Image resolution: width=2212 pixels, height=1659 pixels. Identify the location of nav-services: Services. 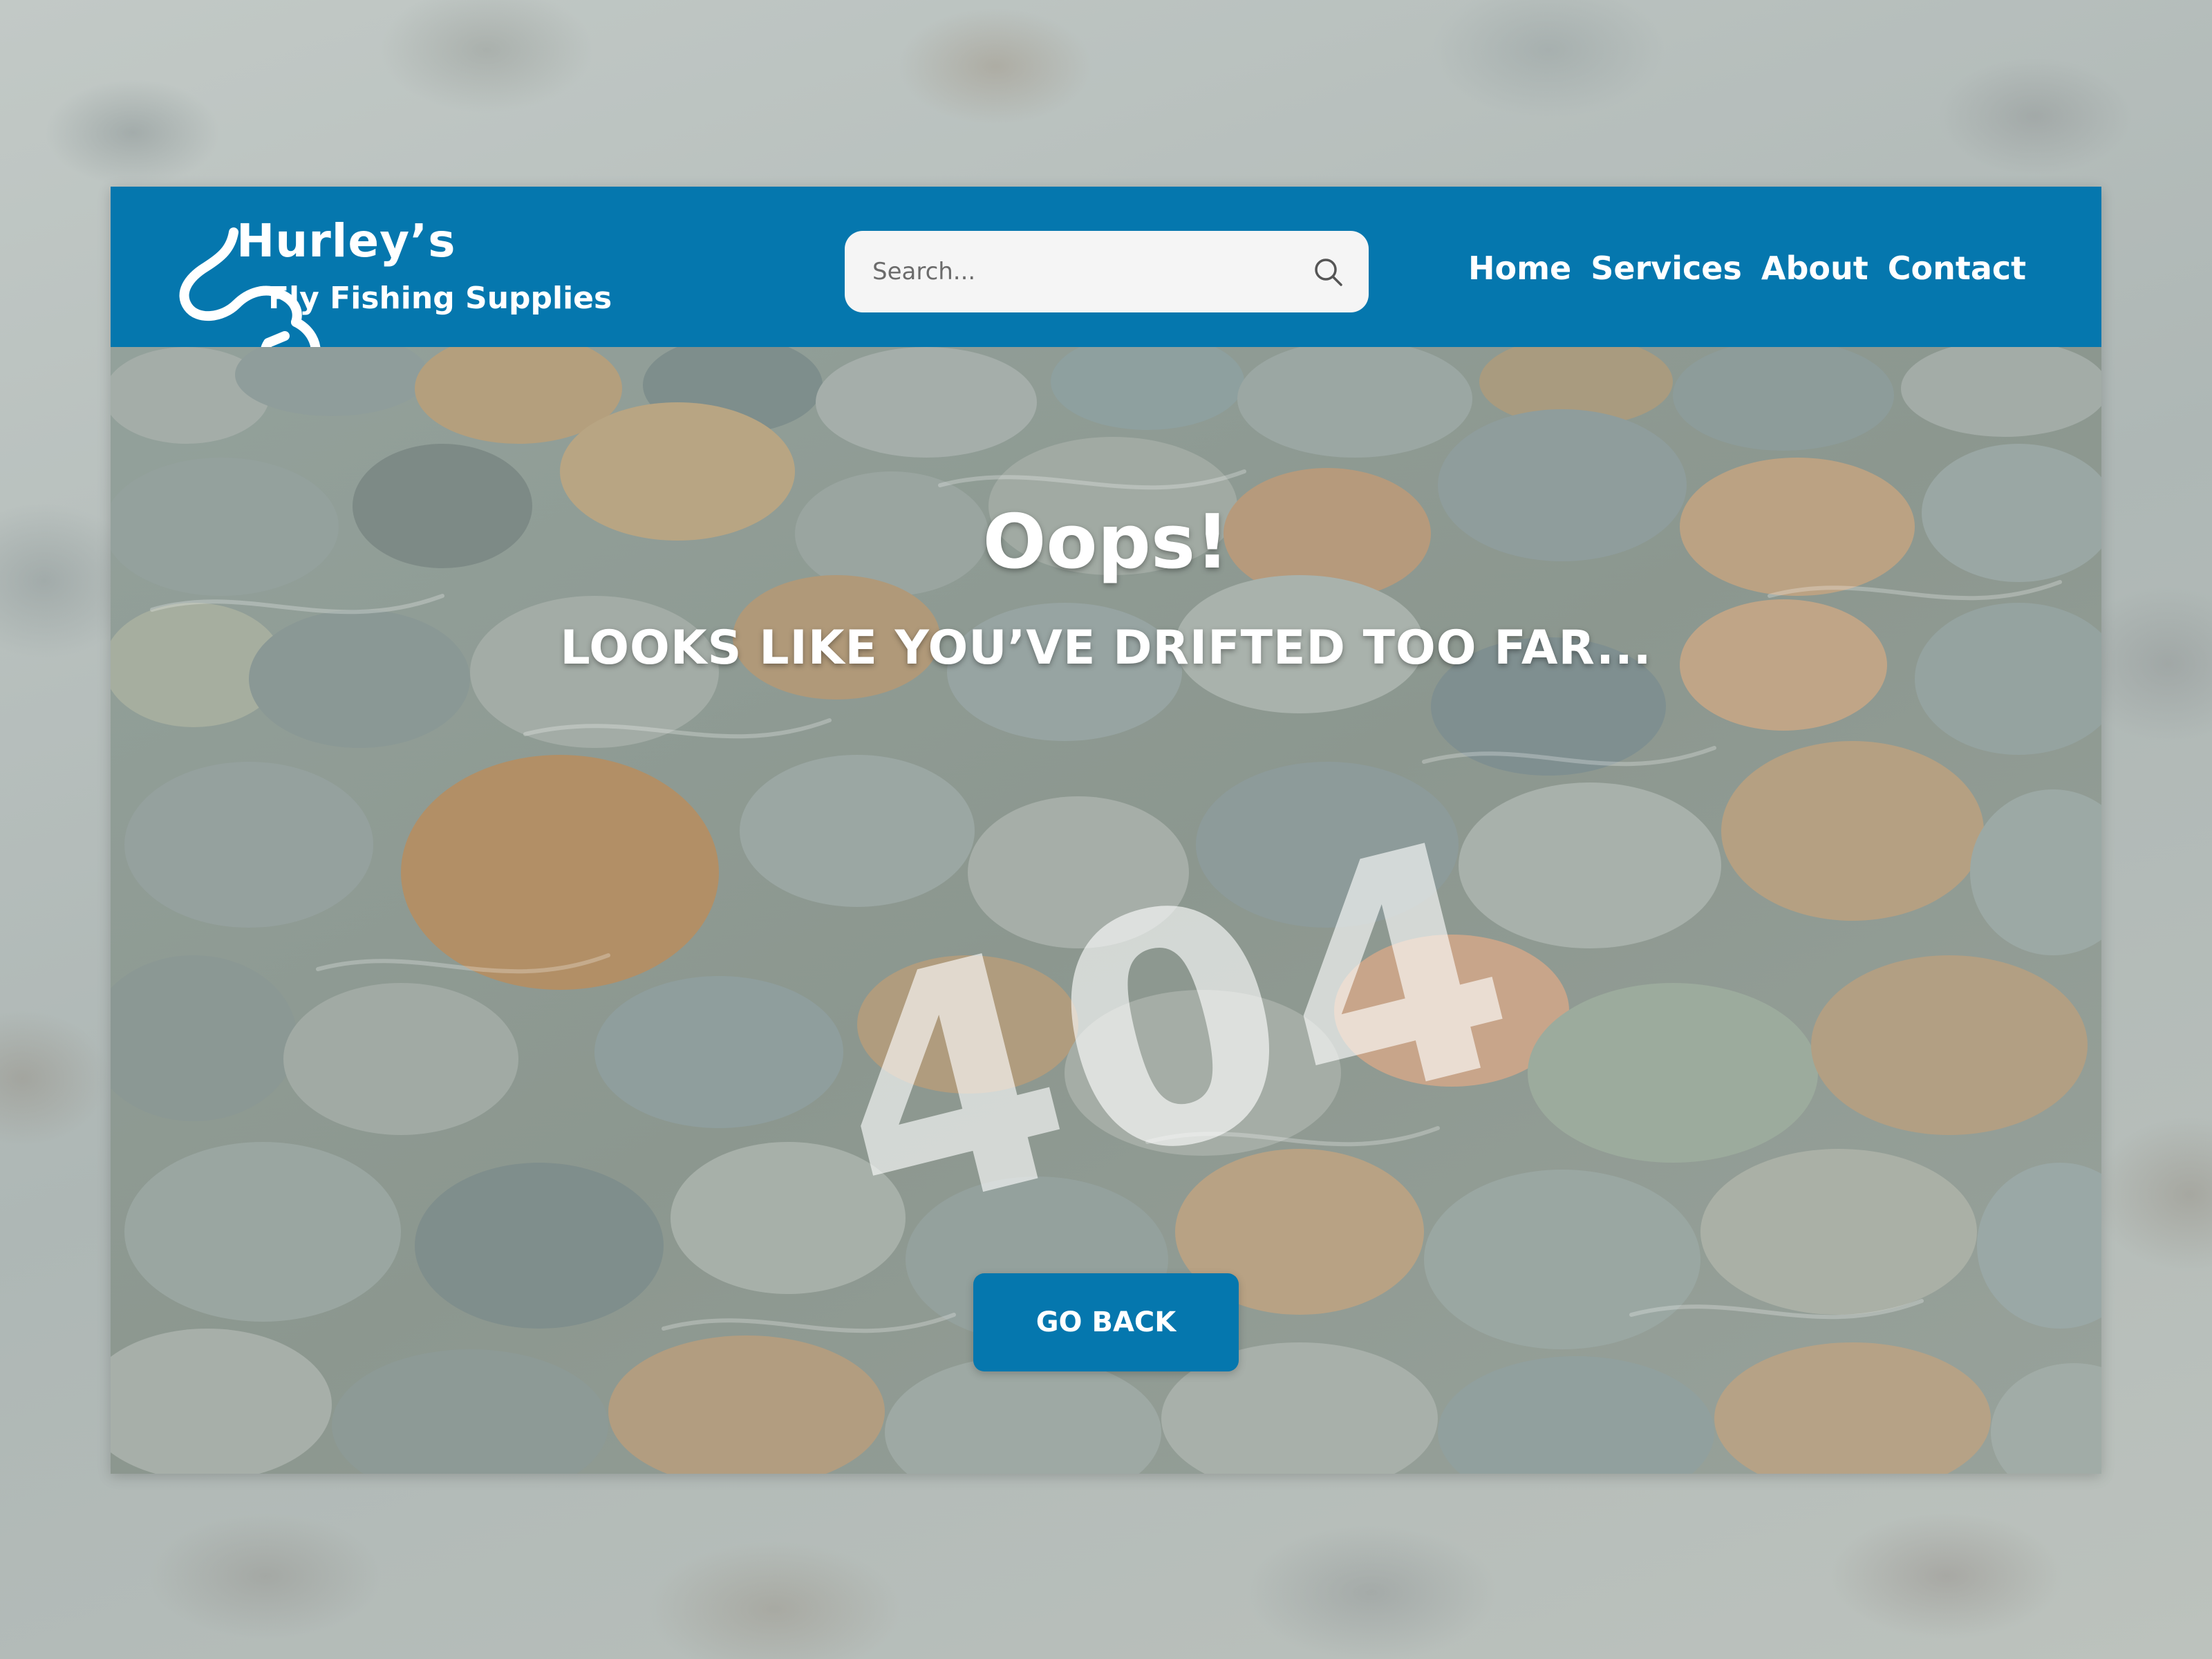
(1666, 268).